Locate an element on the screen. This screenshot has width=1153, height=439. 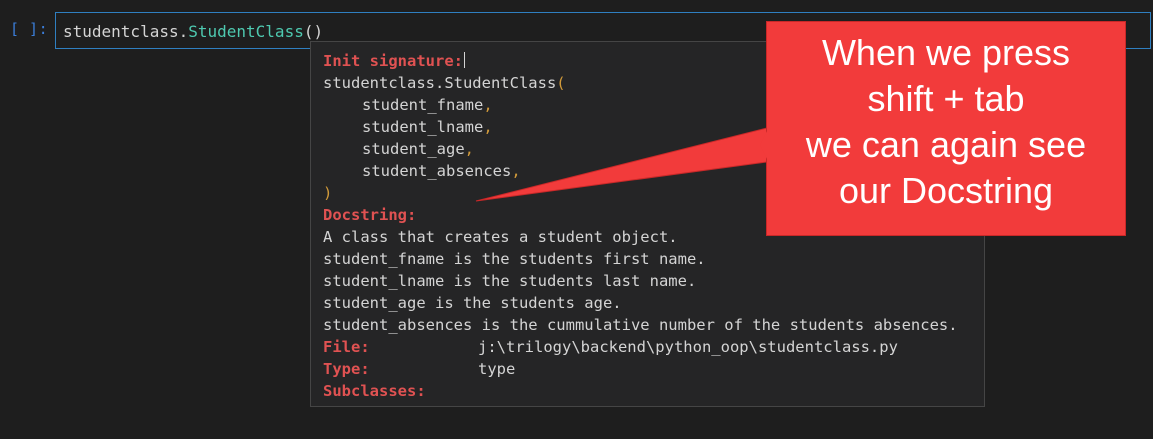
signature-param: student_lname, is located at coordinates (408, 127).